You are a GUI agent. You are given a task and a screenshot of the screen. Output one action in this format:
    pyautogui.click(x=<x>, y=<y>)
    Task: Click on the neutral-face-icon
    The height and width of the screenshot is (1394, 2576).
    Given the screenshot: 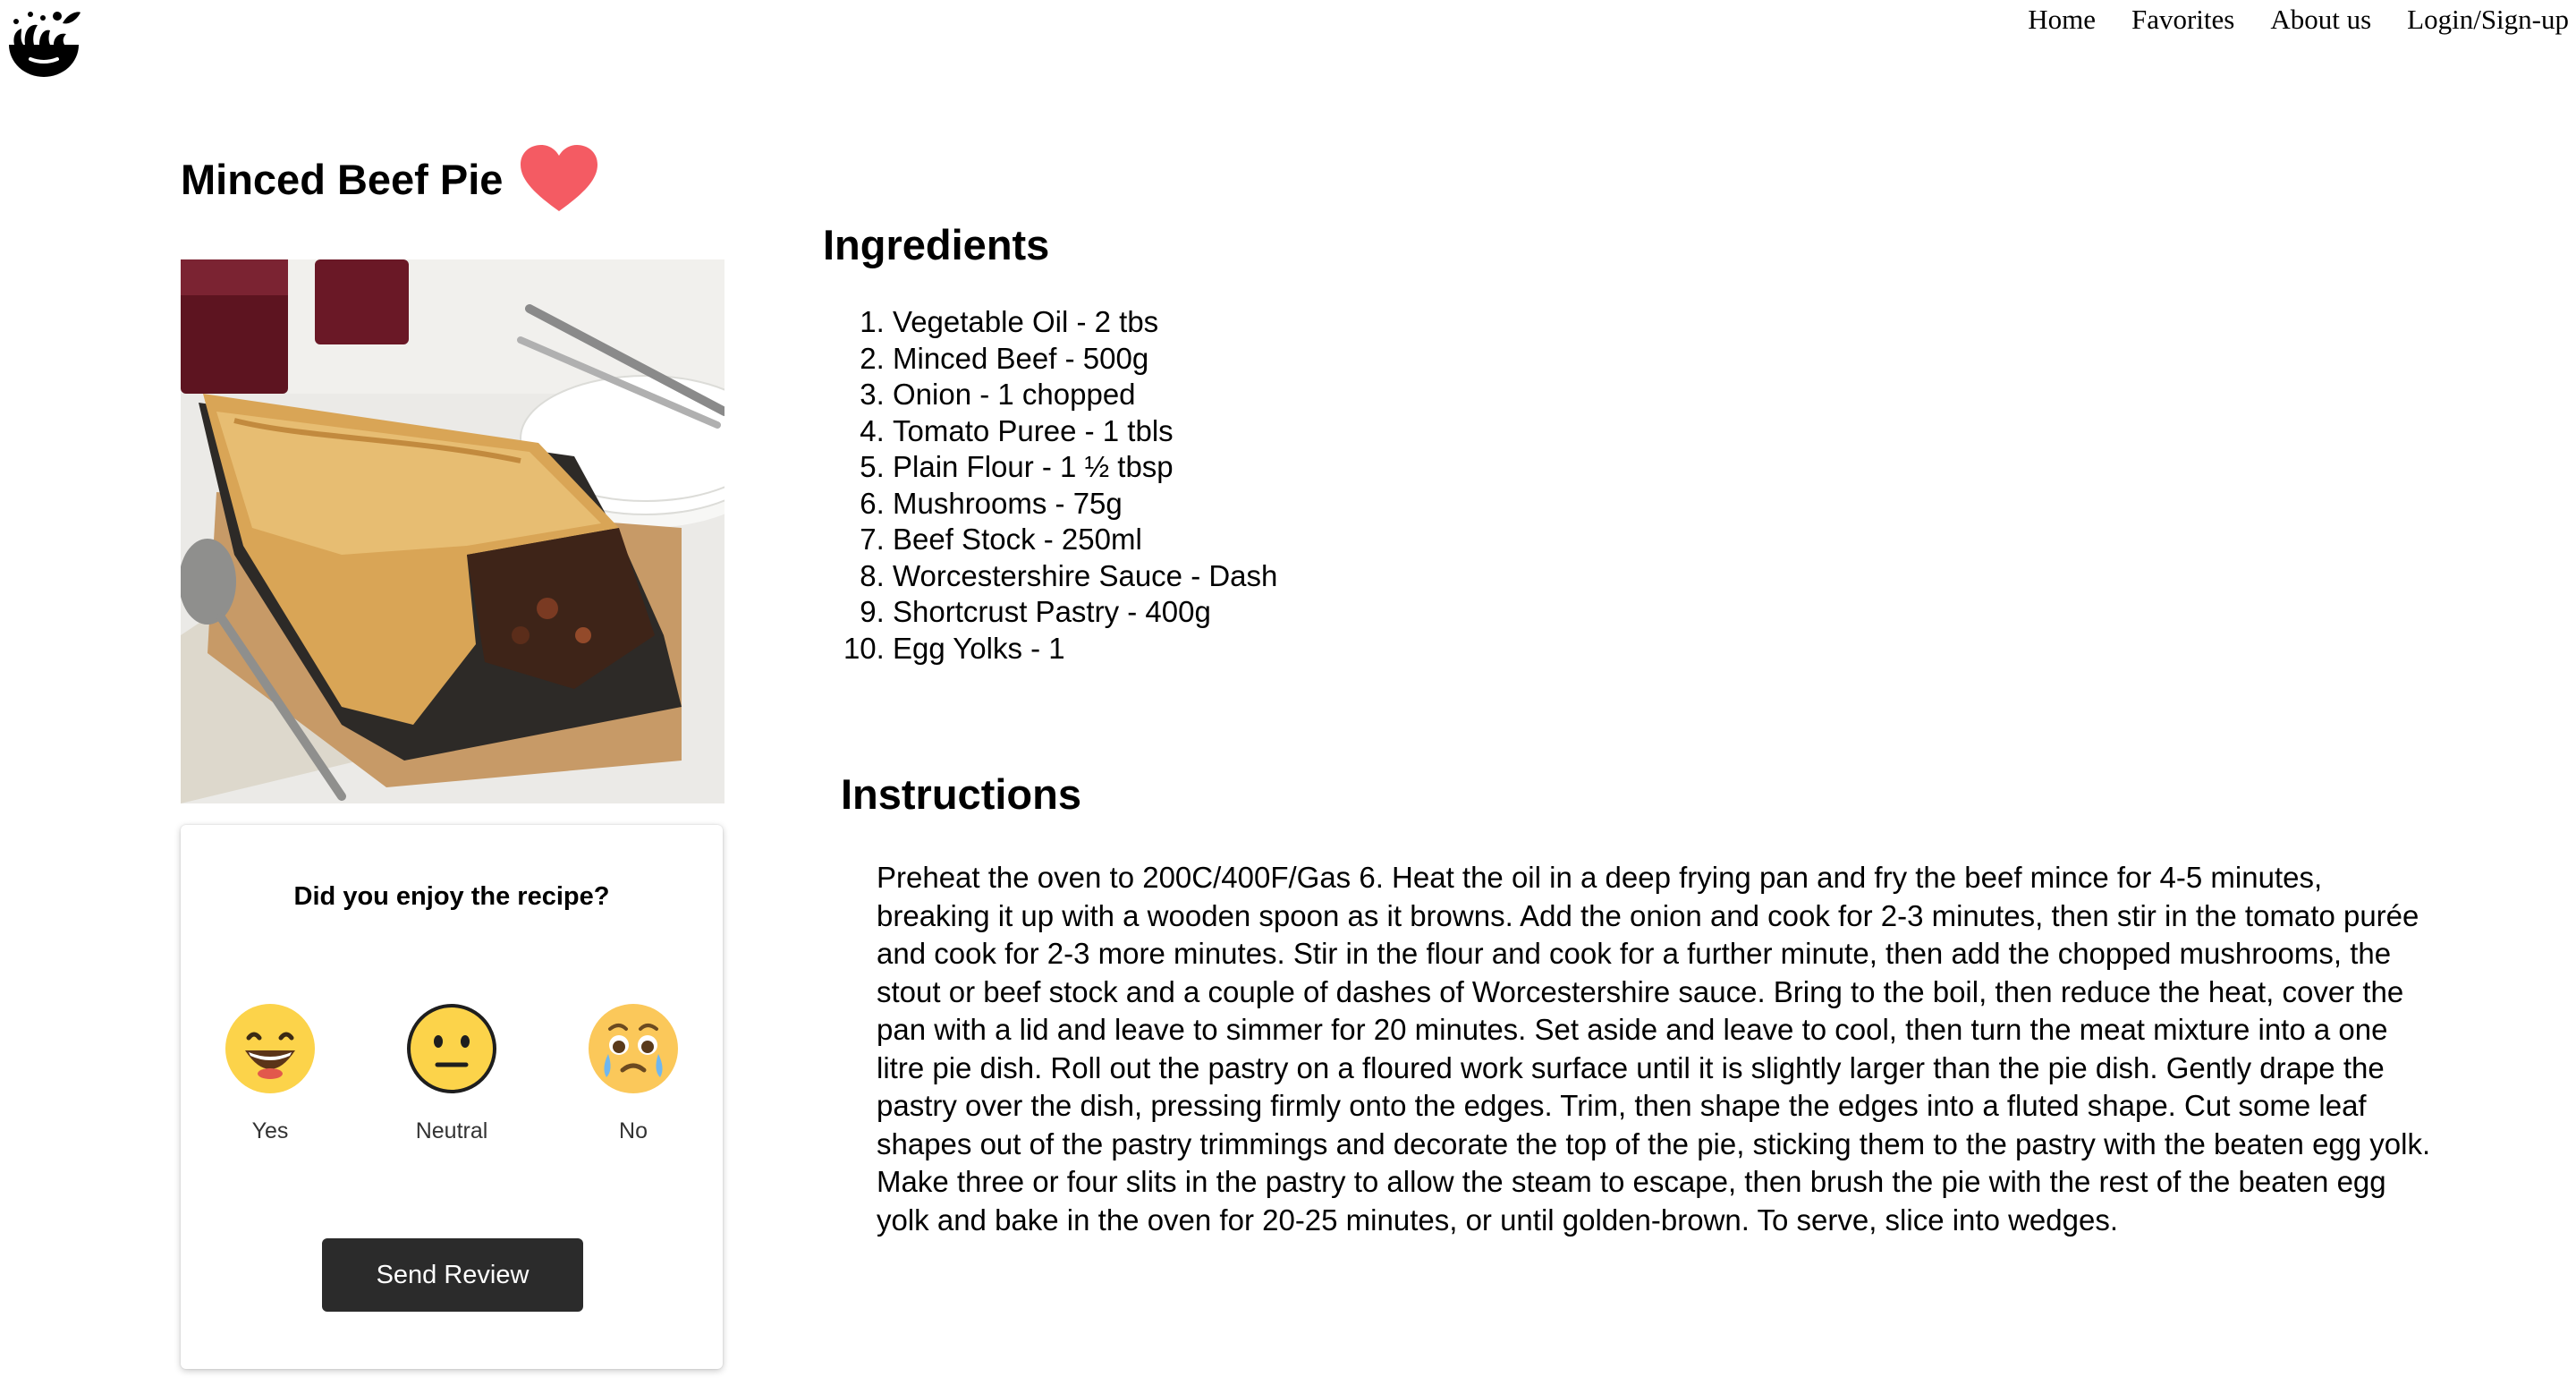 What is the action you would take?
    pyautogui.click(x=451, y=1049)
    